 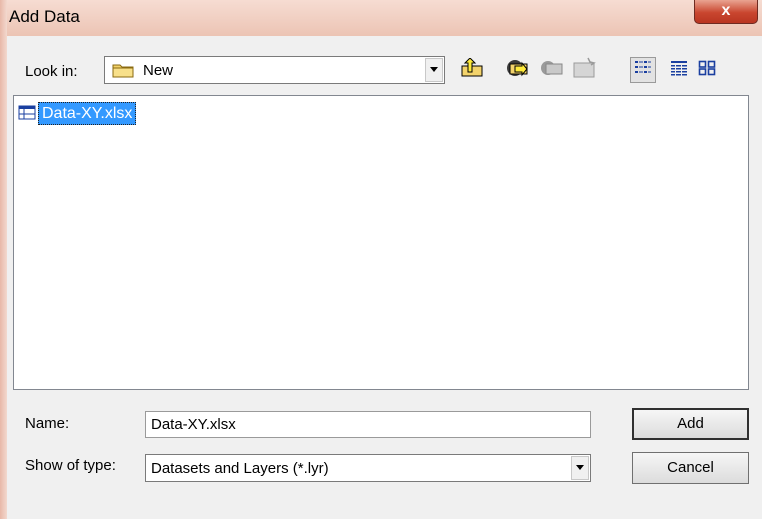 I want to click on details-view-icon, so click(x=679, y=70).